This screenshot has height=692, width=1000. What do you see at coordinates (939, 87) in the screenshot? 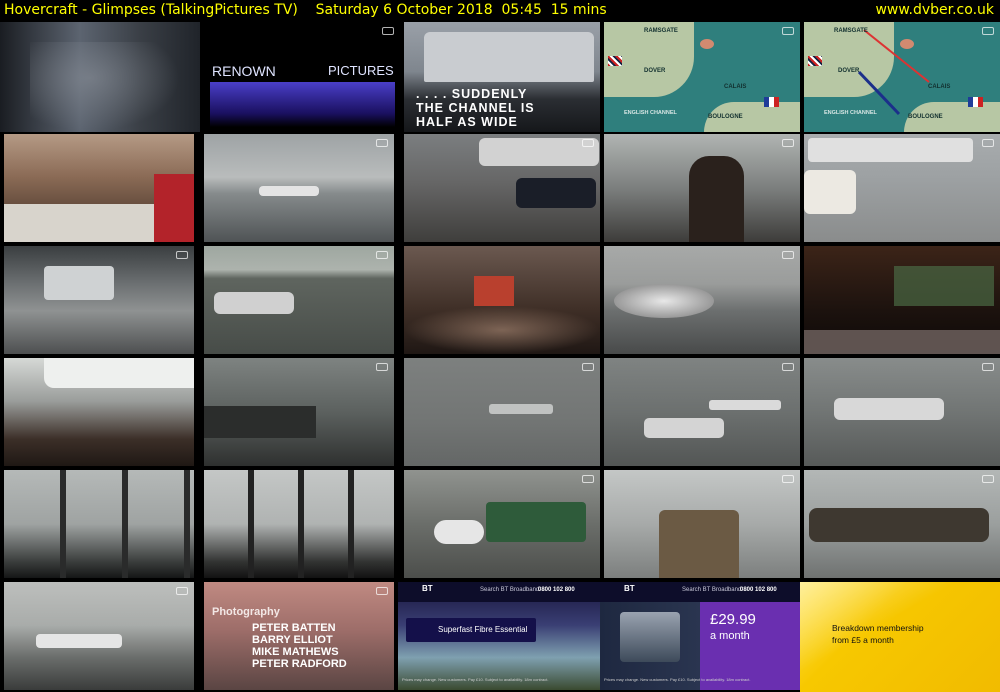
I see `map-calais: CALAIS` at bounding box center [939, 87].